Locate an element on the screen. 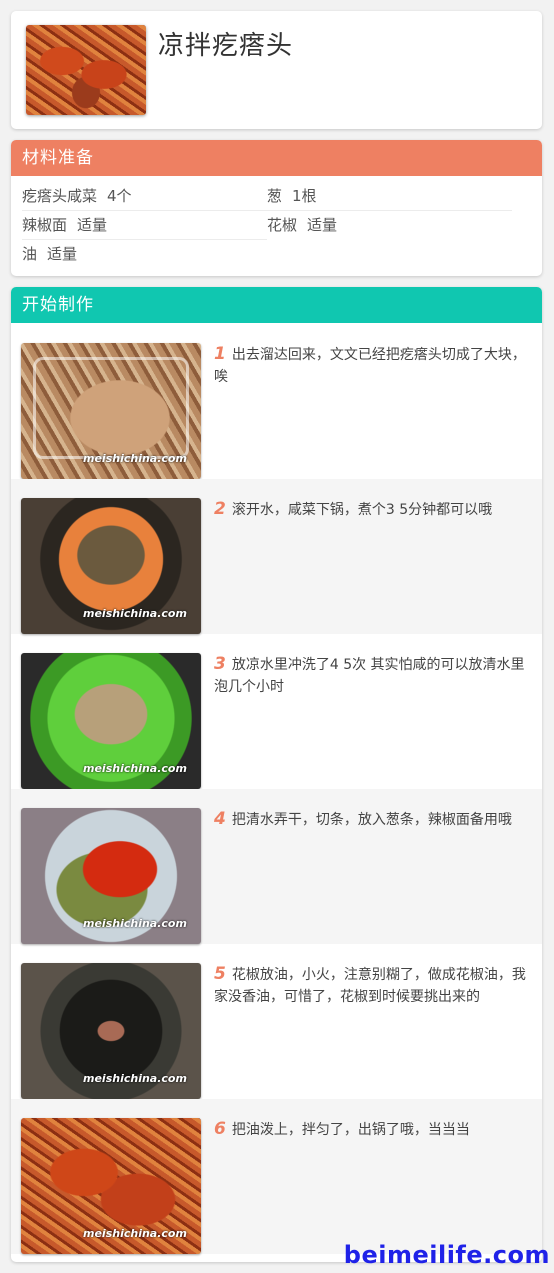 Image resolution: width=554 pixels, height=1273 pixels. step-text: 6 把油泼上，拌匀了，出锅了哦，当当当 is located at coordinates (371, 1129).